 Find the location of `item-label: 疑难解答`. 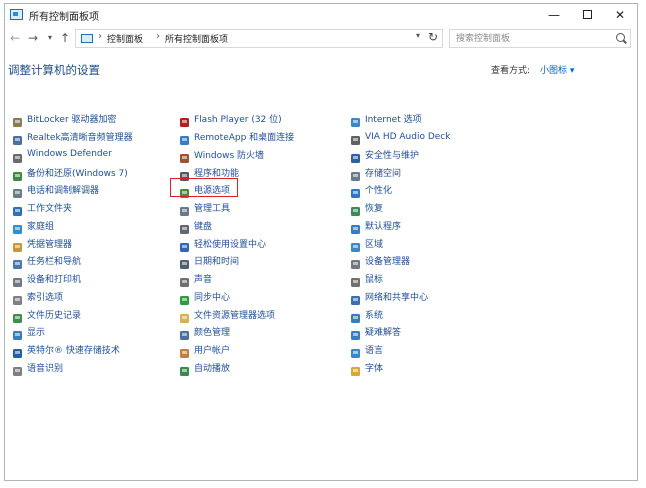

item-label: 疑难解答 is located at coordinates (383, 331).